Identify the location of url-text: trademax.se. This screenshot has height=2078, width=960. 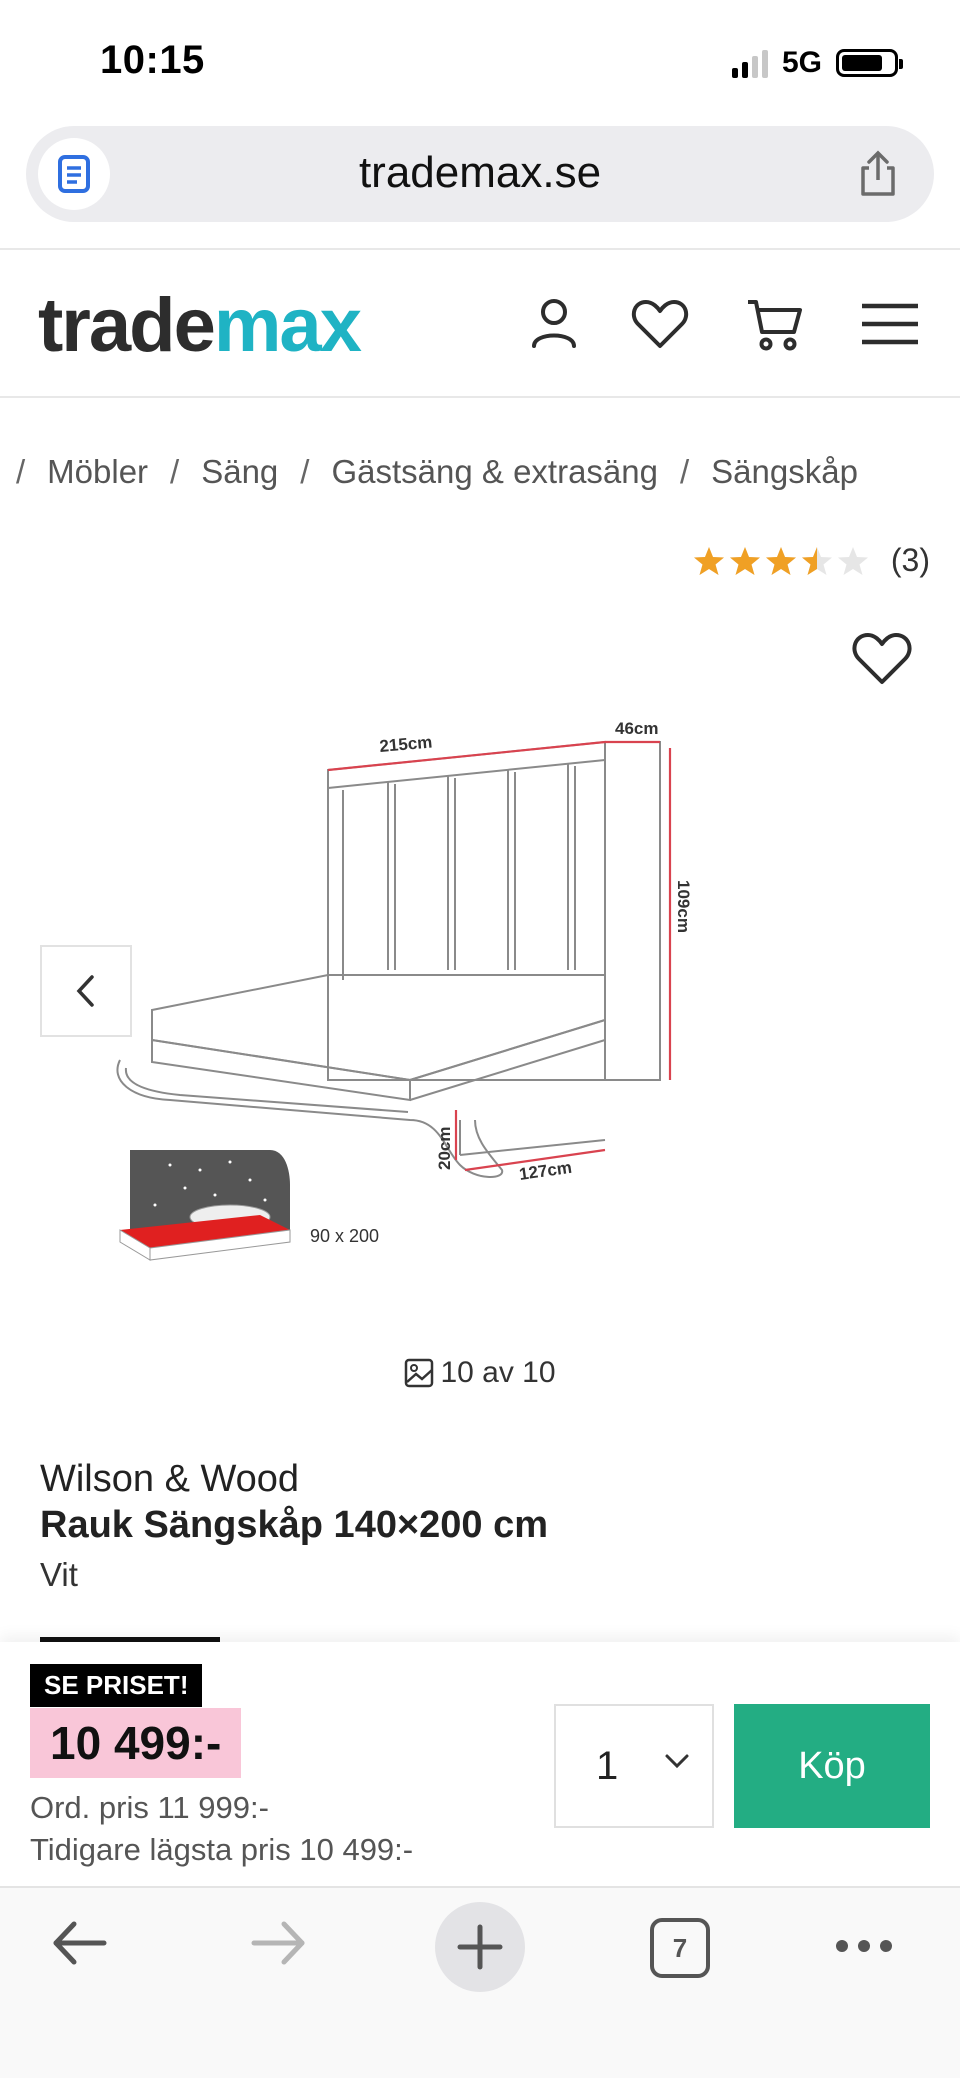
(480, 173).